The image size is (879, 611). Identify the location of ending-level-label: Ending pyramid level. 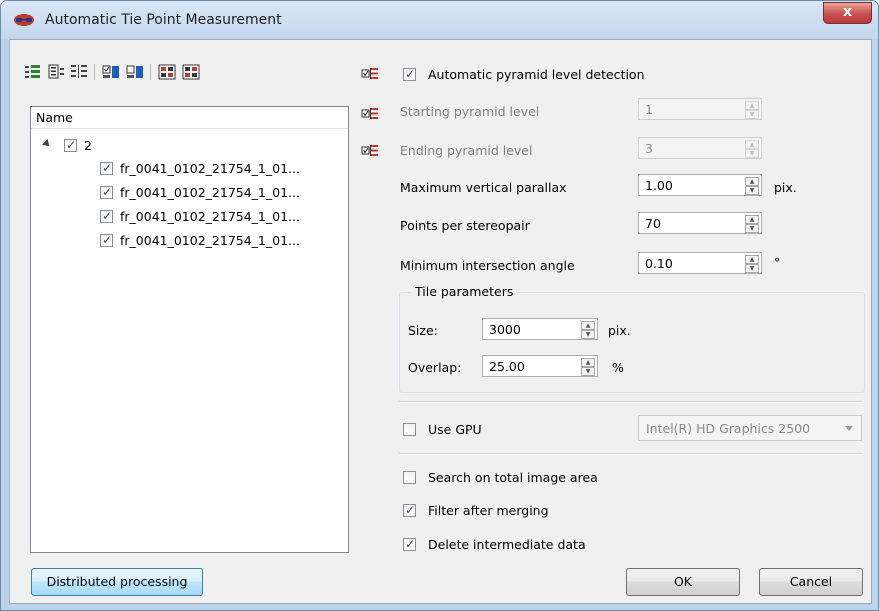
(466, 150).